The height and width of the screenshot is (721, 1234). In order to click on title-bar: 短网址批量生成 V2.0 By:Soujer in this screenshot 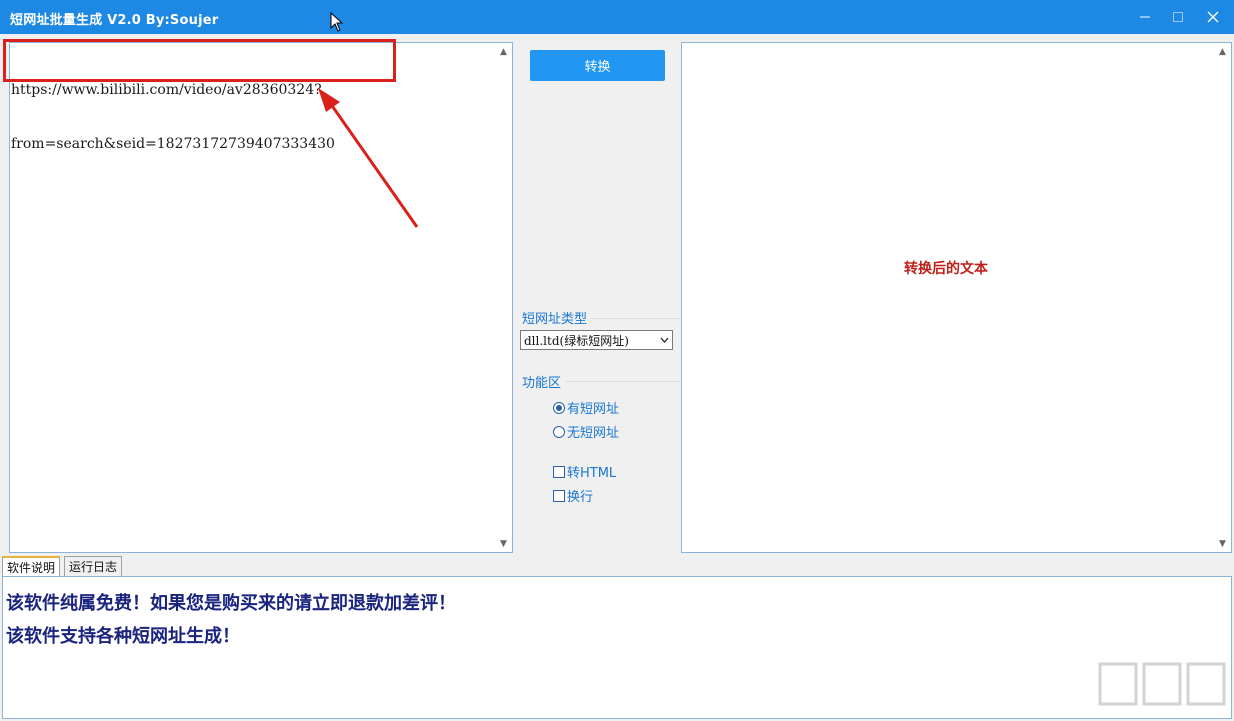, I will do `click(617, 17)`.